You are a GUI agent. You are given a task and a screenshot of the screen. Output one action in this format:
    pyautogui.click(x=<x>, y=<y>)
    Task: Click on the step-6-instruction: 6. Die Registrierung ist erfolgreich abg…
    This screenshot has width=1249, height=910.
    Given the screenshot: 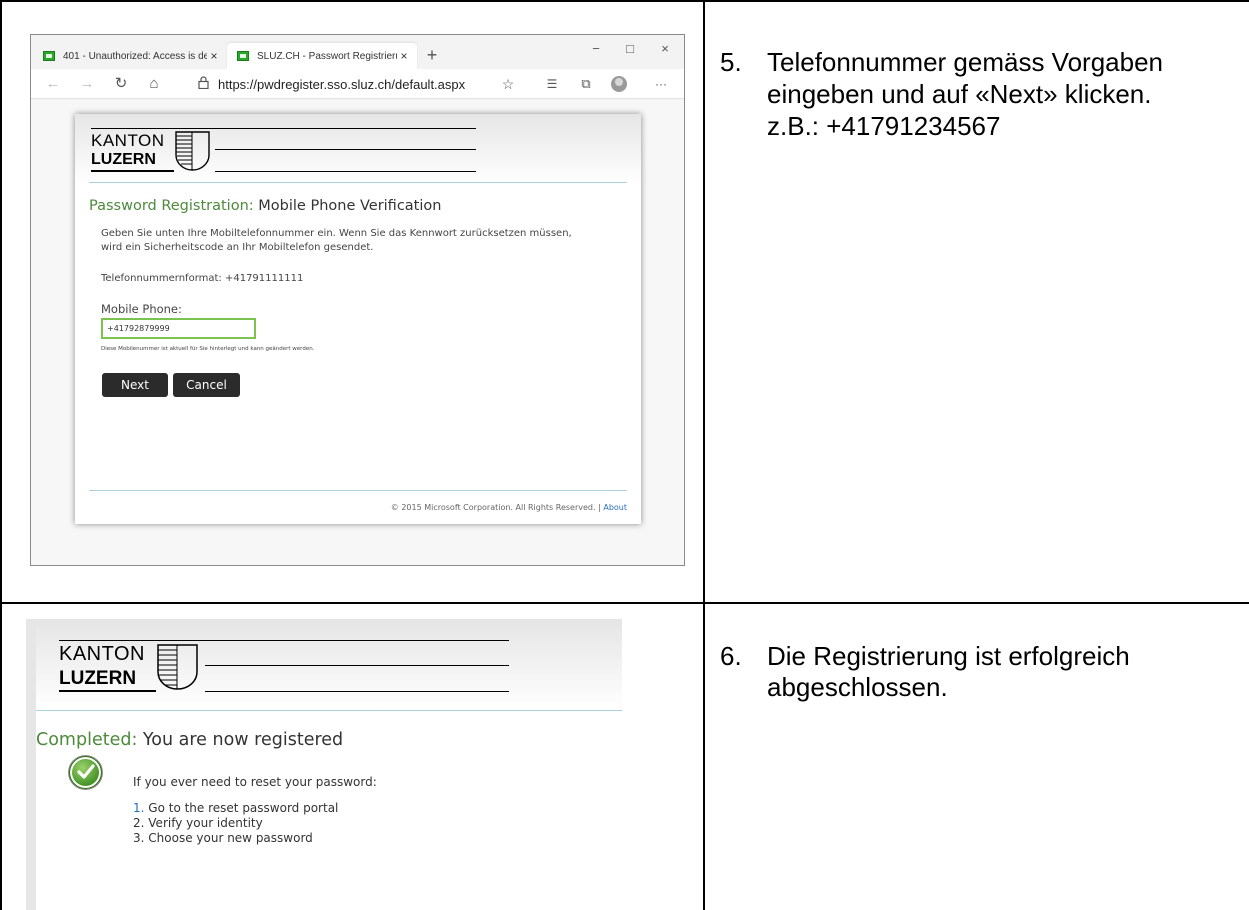 What is the action you would take?
    pyautogui.click(x=980, y=676)
    